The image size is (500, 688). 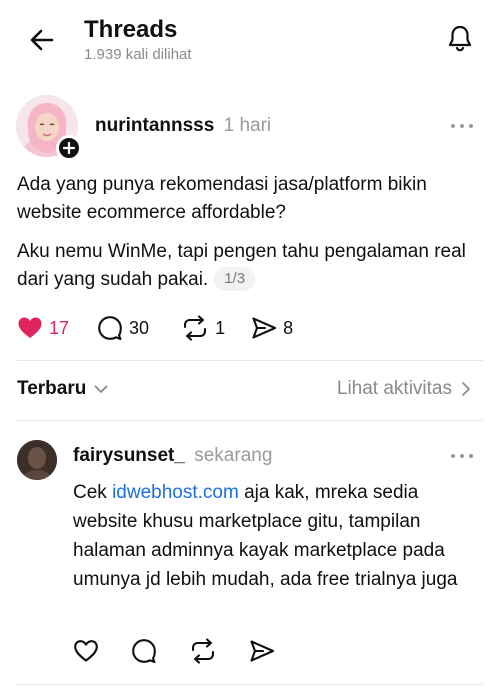 I want to click on header-titles: Threads 1.939 kali dilihat, so click(x=138, y=40).